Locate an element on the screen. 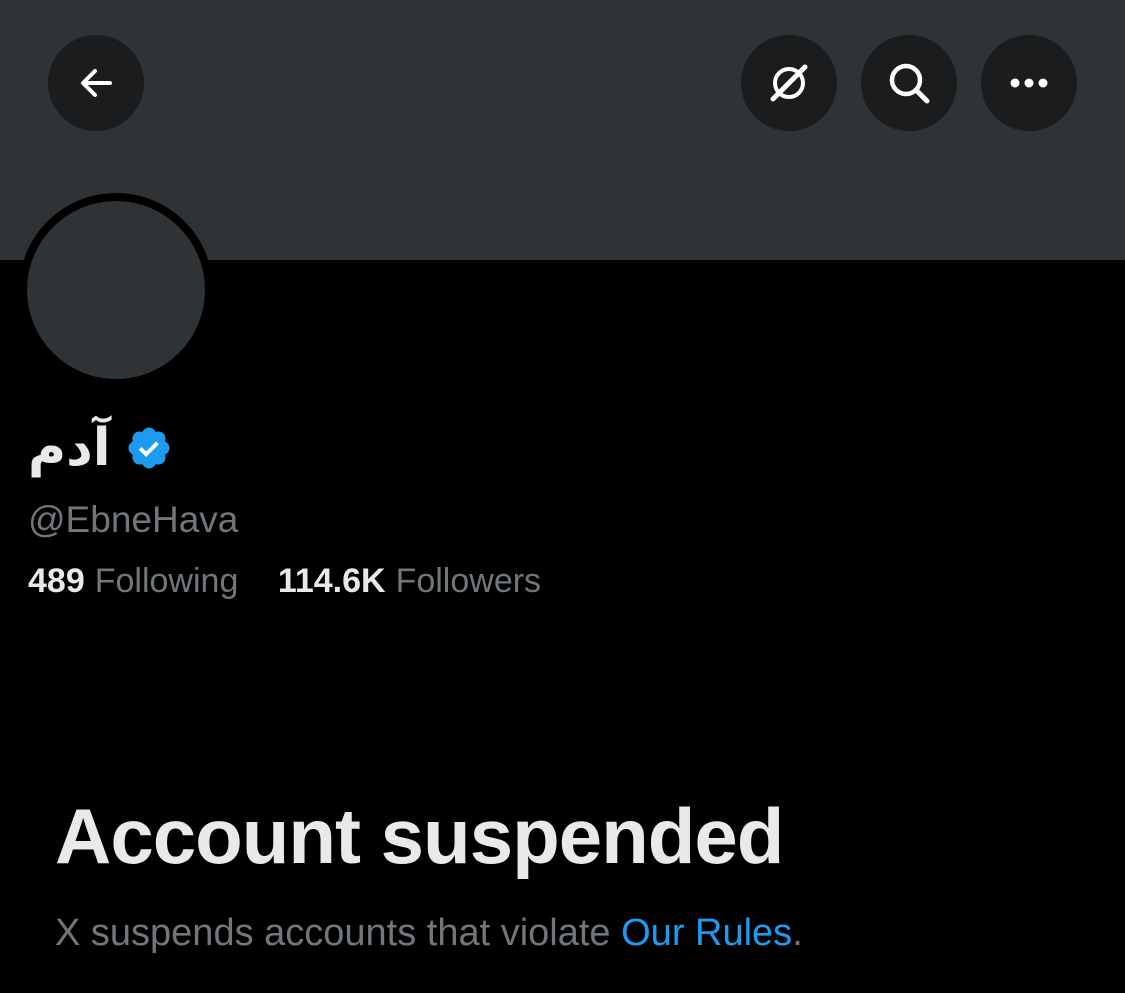  verified-badge-icon is located at coordinates (149, 448).